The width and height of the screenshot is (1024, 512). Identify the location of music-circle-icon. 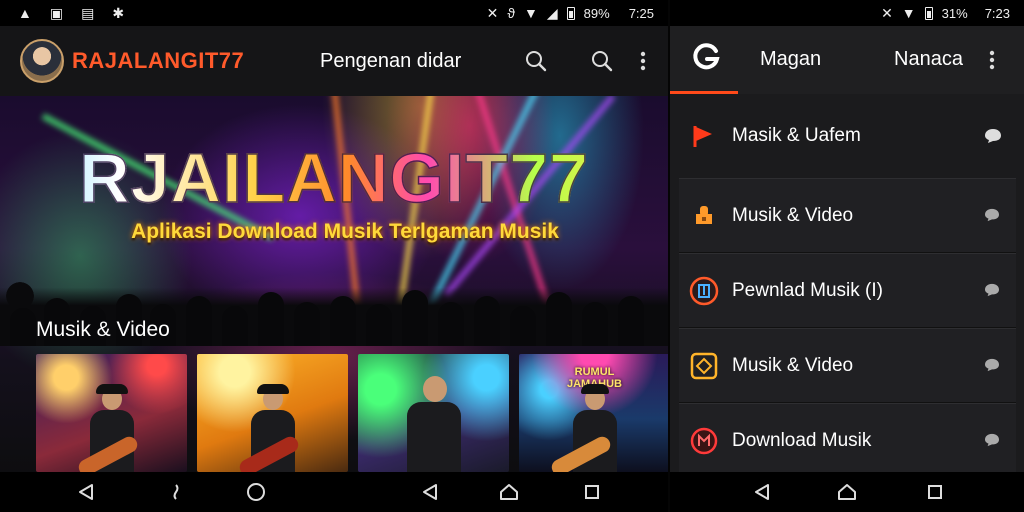
(704, 441).